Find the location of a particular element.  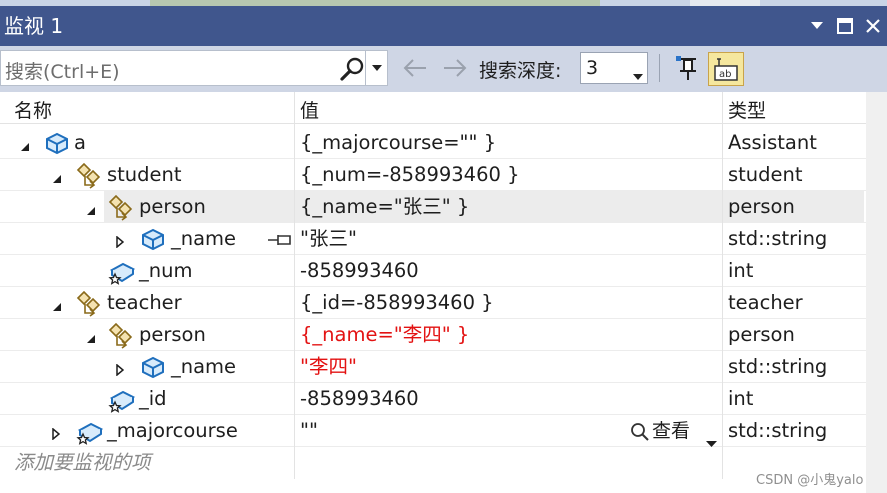

toolbar: 搜索(Ctrl+E) 搜索深度: 3 ab is located at coordinates (443, 69).